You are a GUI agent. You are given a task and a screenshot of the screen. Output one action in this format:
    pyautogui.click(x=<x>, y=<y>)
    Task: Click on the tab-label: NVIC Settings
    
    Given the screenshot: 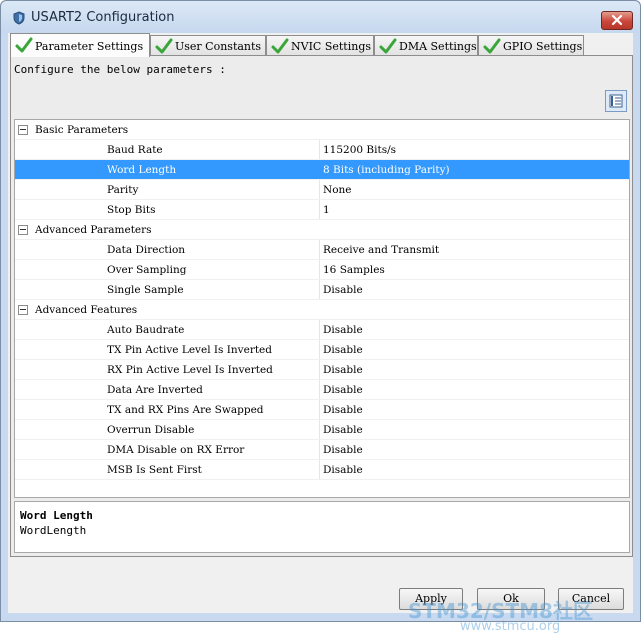 What is the action you would take?
    pyautogui.click(x=331, y=46)
    